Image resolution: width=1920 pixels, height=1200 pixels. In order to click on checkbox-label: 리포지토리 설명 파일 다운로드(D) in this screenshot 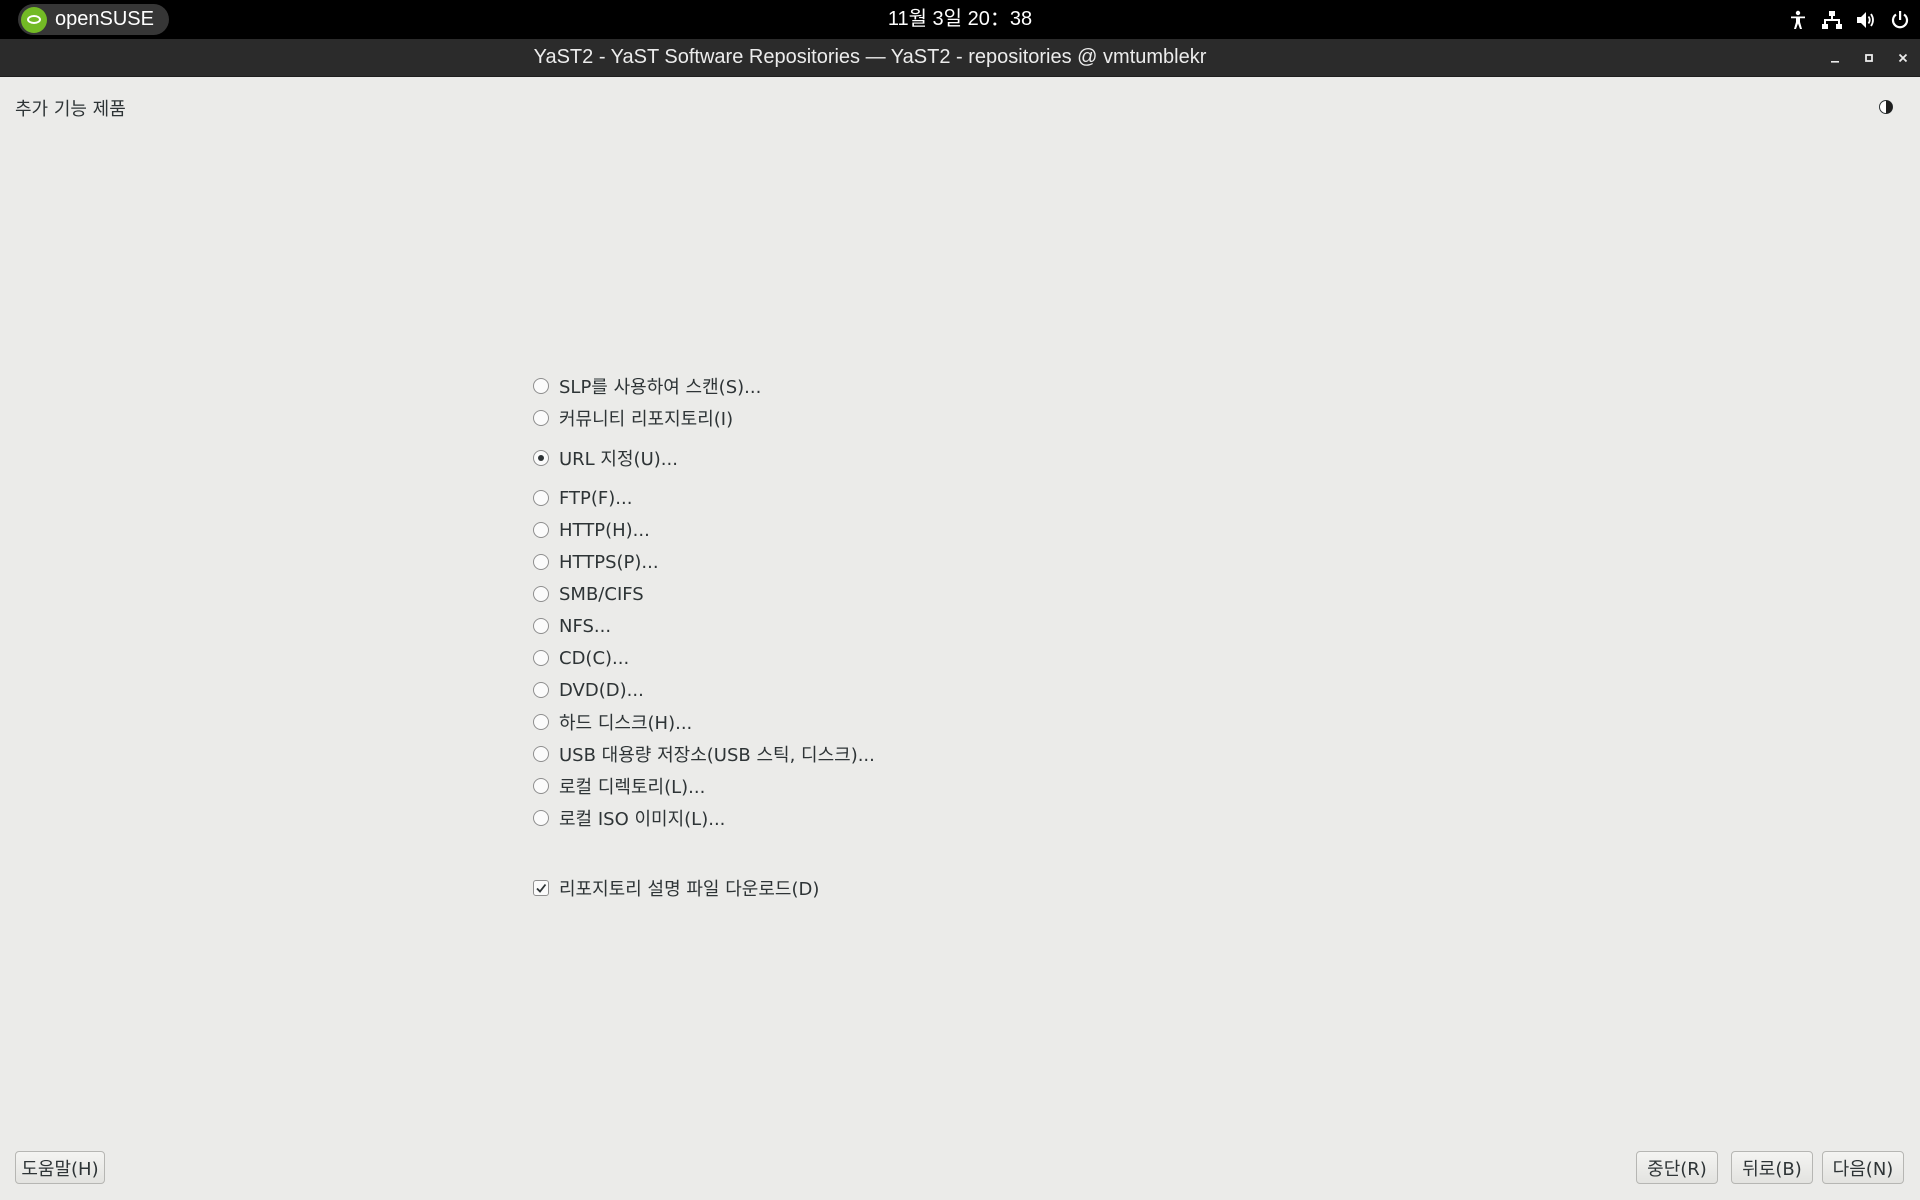, I will do `click(689, 889)`.